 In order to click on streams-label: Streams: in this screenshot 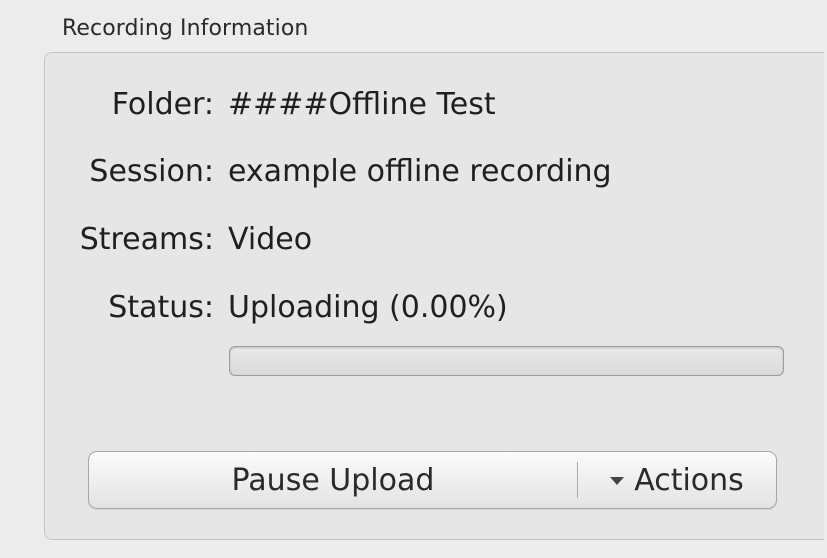, I will do `click(146, 239)`.